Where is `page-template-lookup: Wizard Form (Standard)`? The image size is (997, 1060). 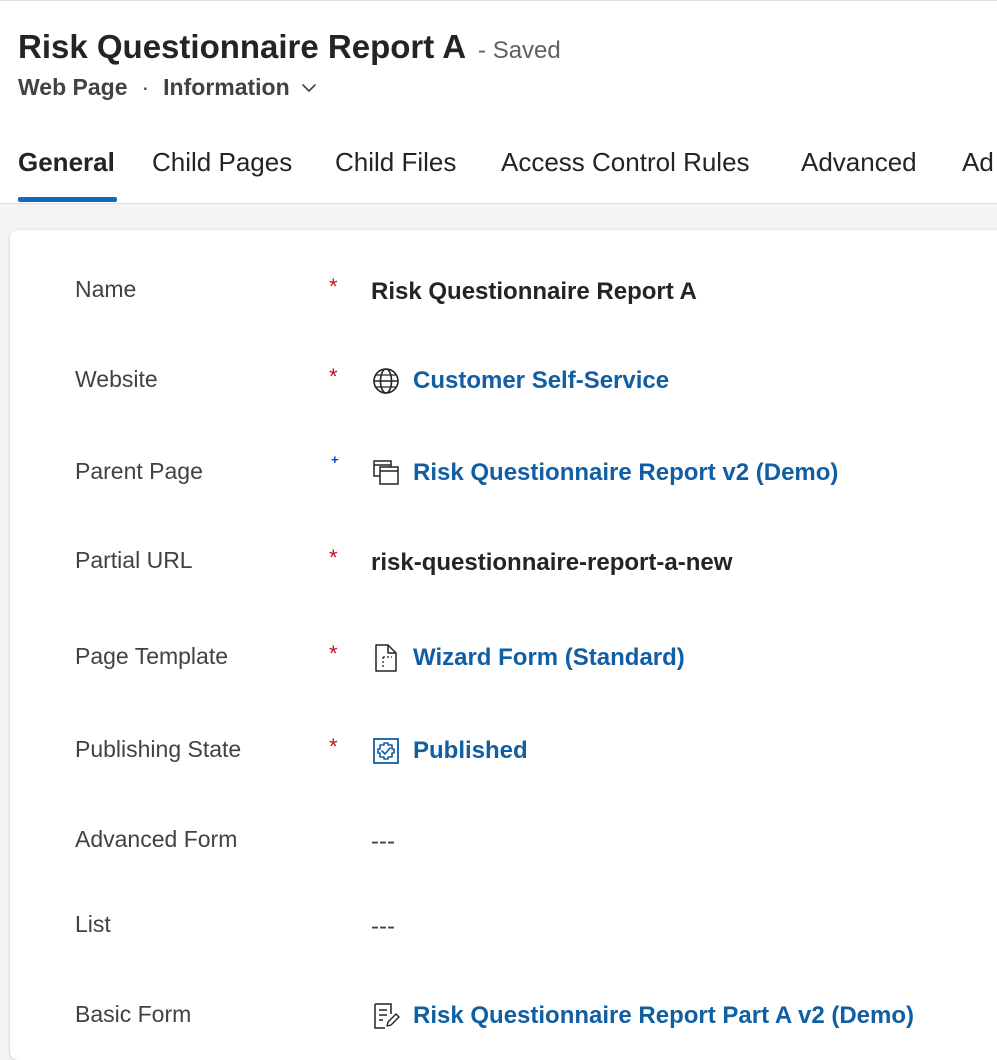 page-template-lookup: Wizard Form (Standard) is located at coordinates (528, 658).